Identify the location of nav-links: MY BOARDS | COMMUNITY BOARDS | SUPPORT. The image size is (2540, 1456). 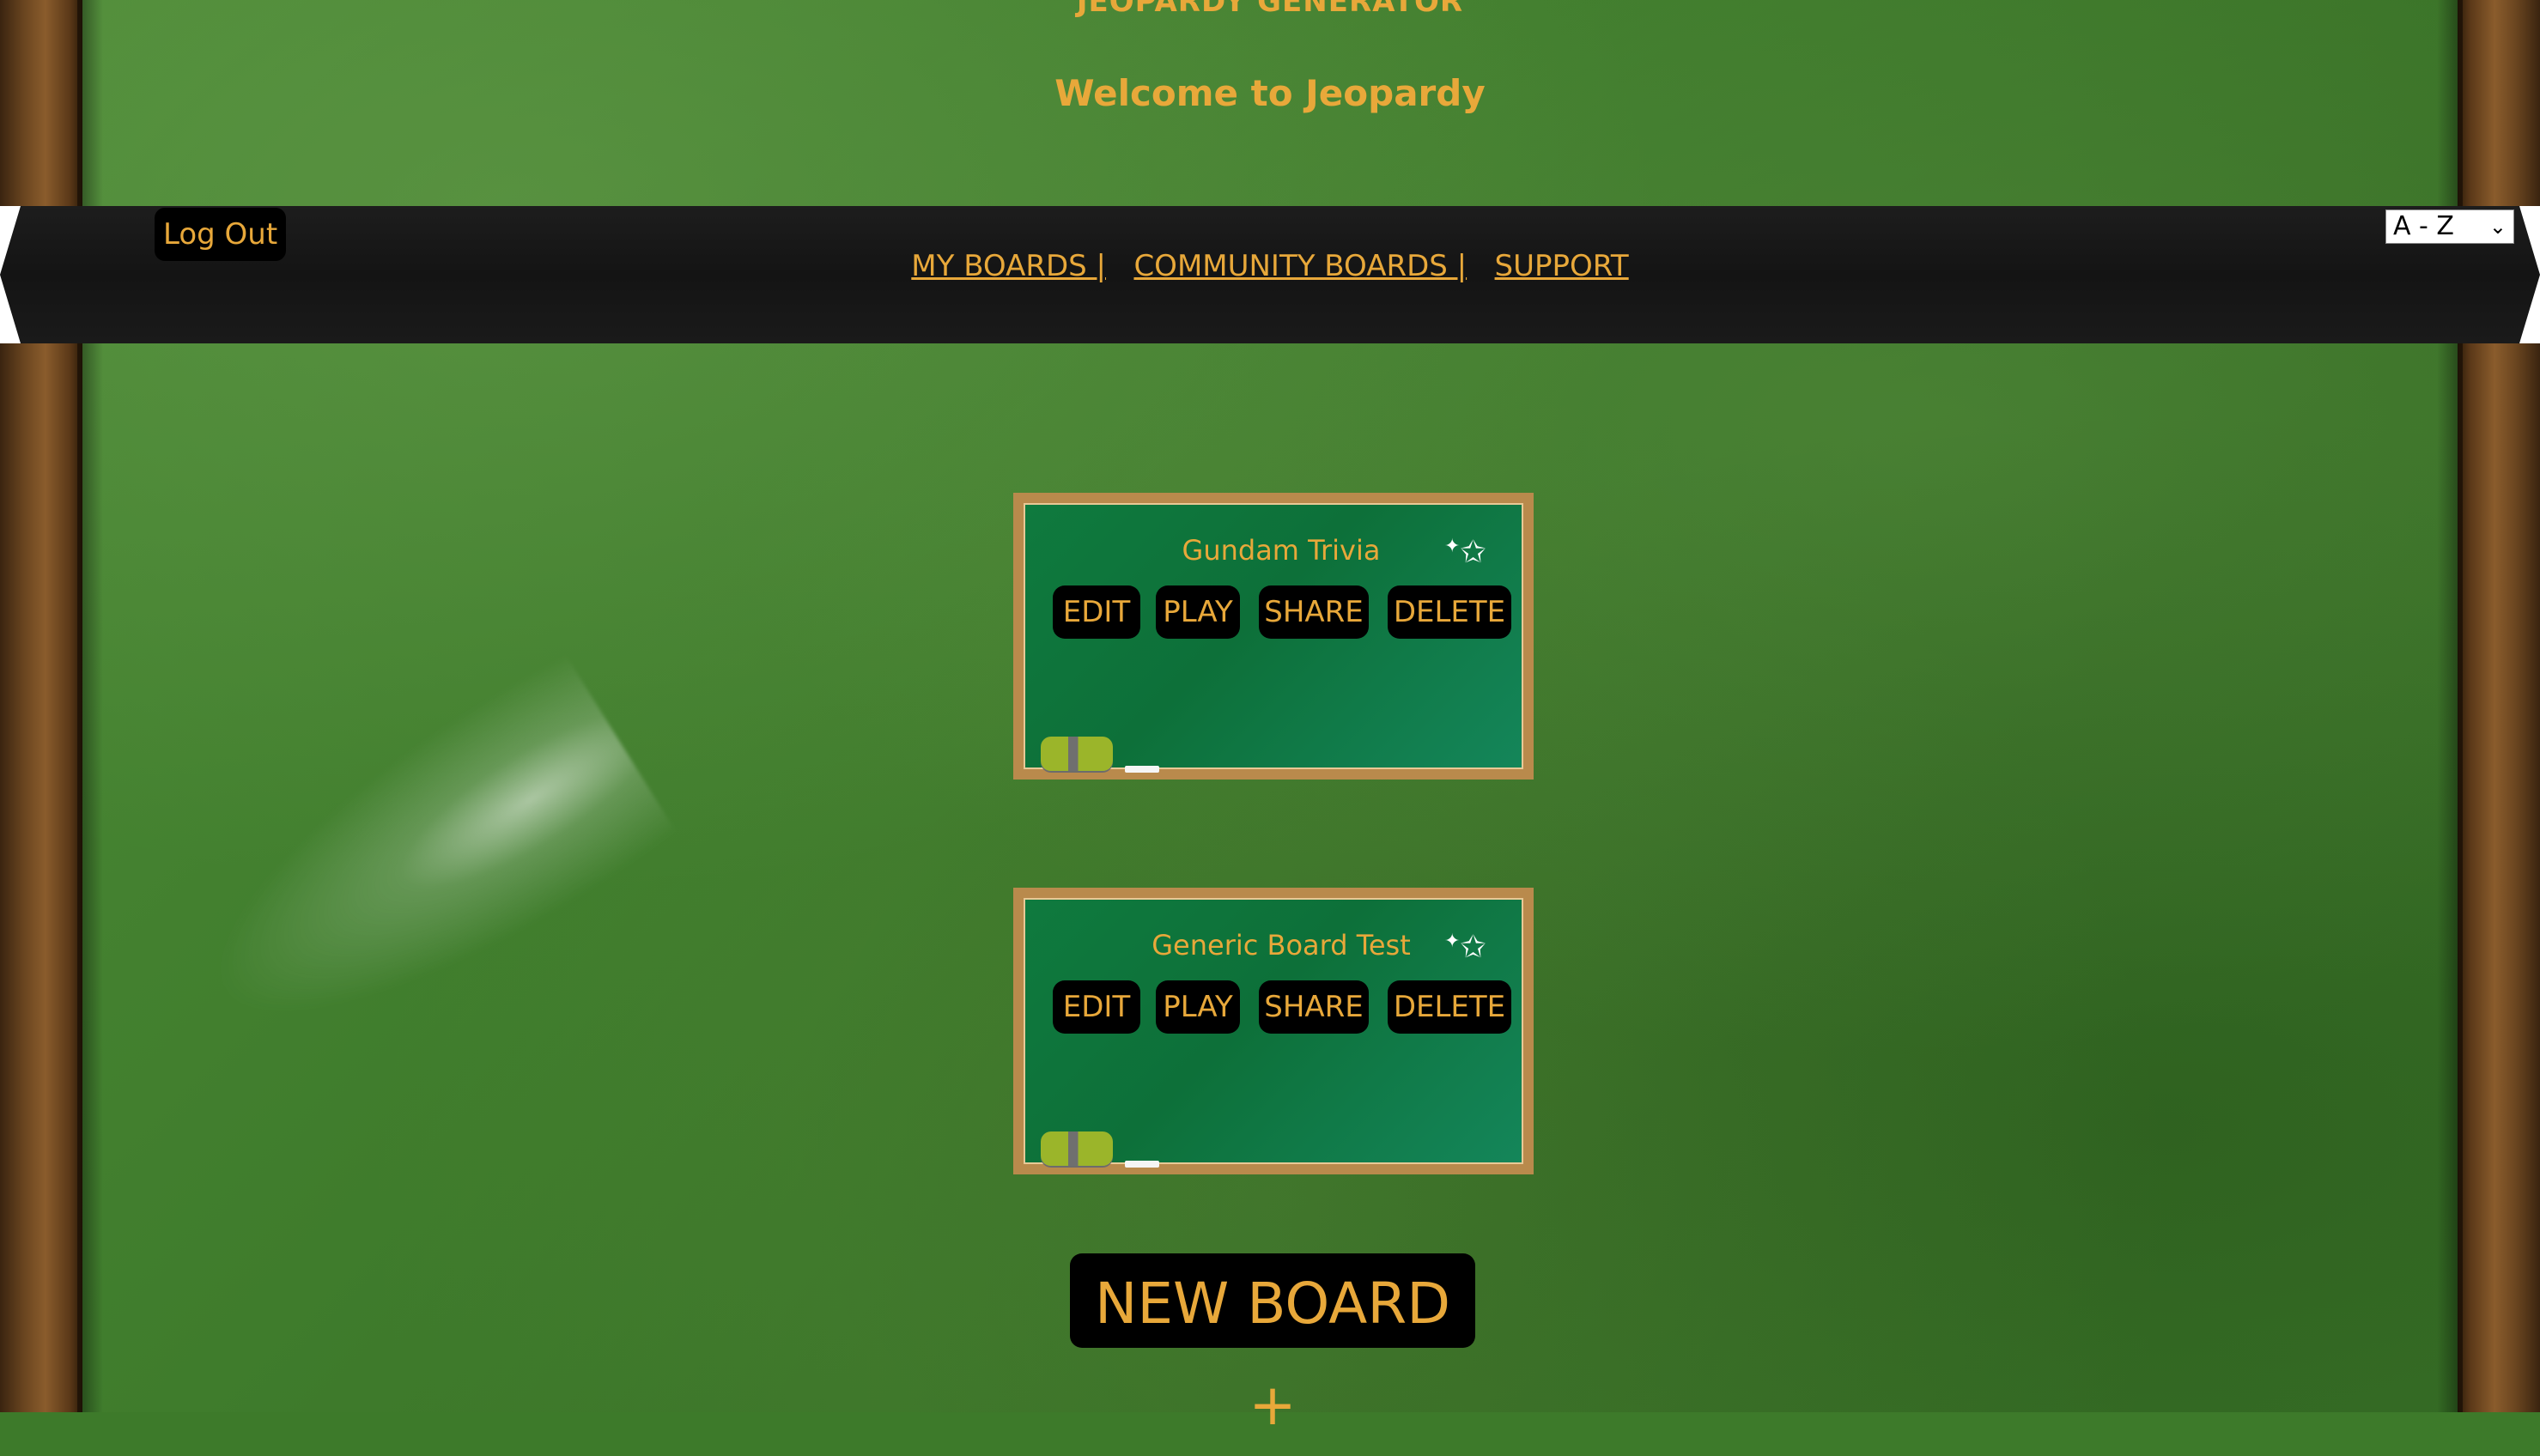
(1270, 266).